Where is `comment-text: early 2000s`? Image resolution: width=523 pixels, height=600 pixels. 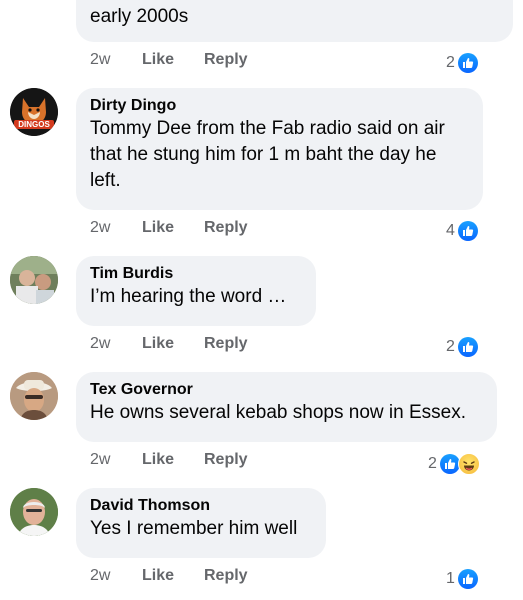 comment-text: early 2000s is located at coordinates (139, 16).